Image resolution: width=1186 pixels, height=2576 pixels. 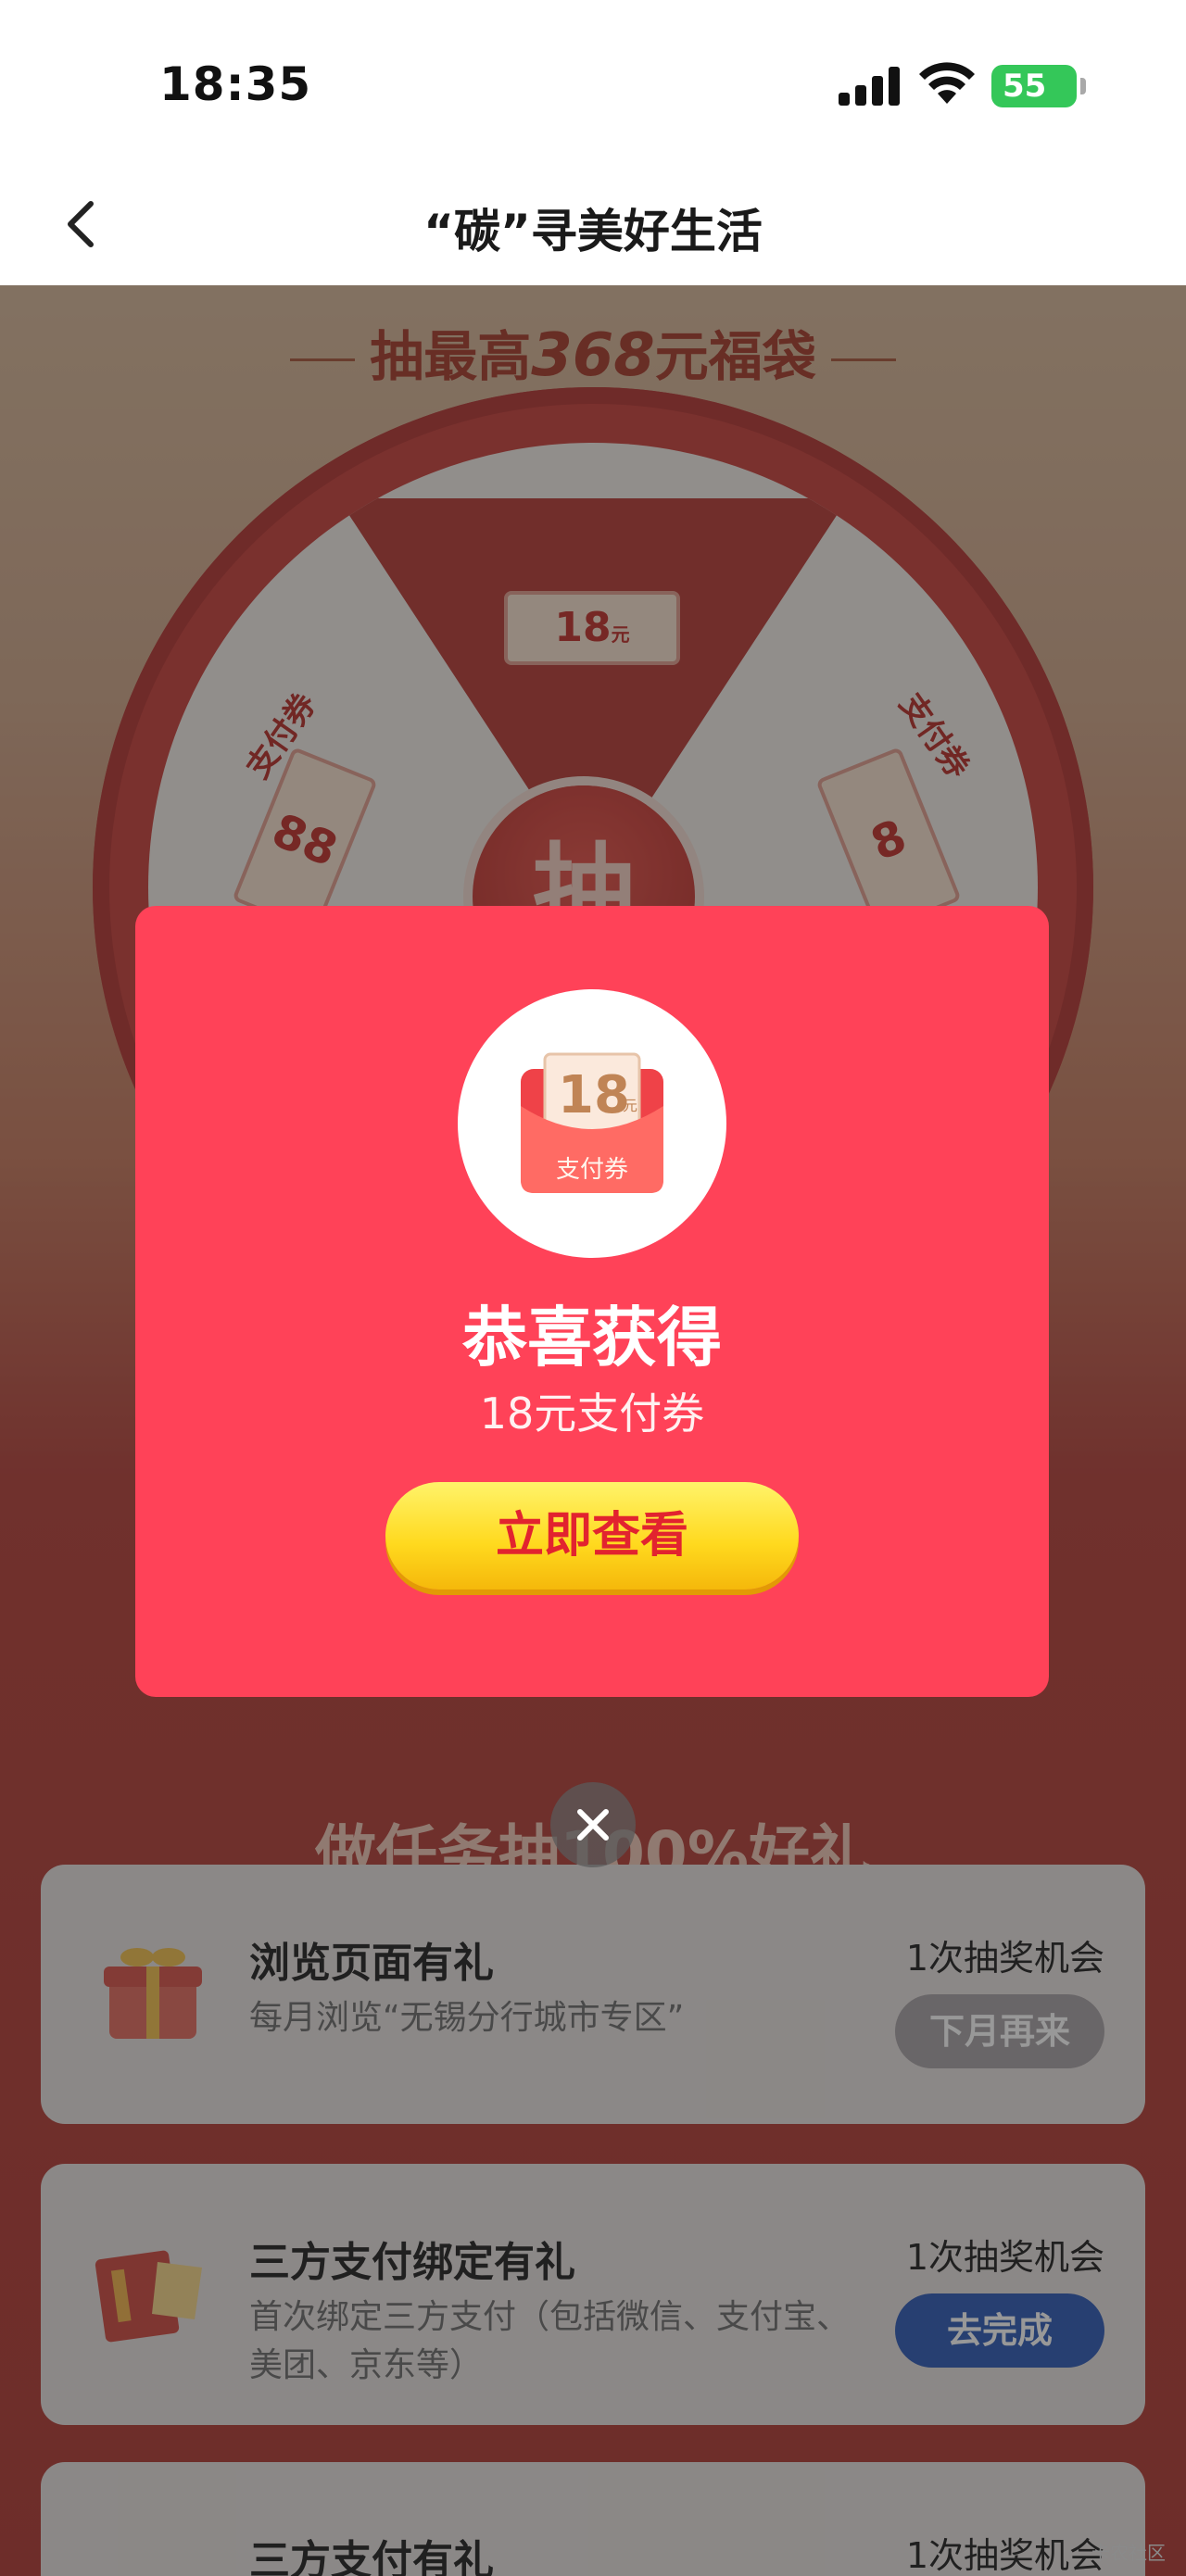 I want to click on watermark: 卡农社区, so click(x=1128, y=2553).